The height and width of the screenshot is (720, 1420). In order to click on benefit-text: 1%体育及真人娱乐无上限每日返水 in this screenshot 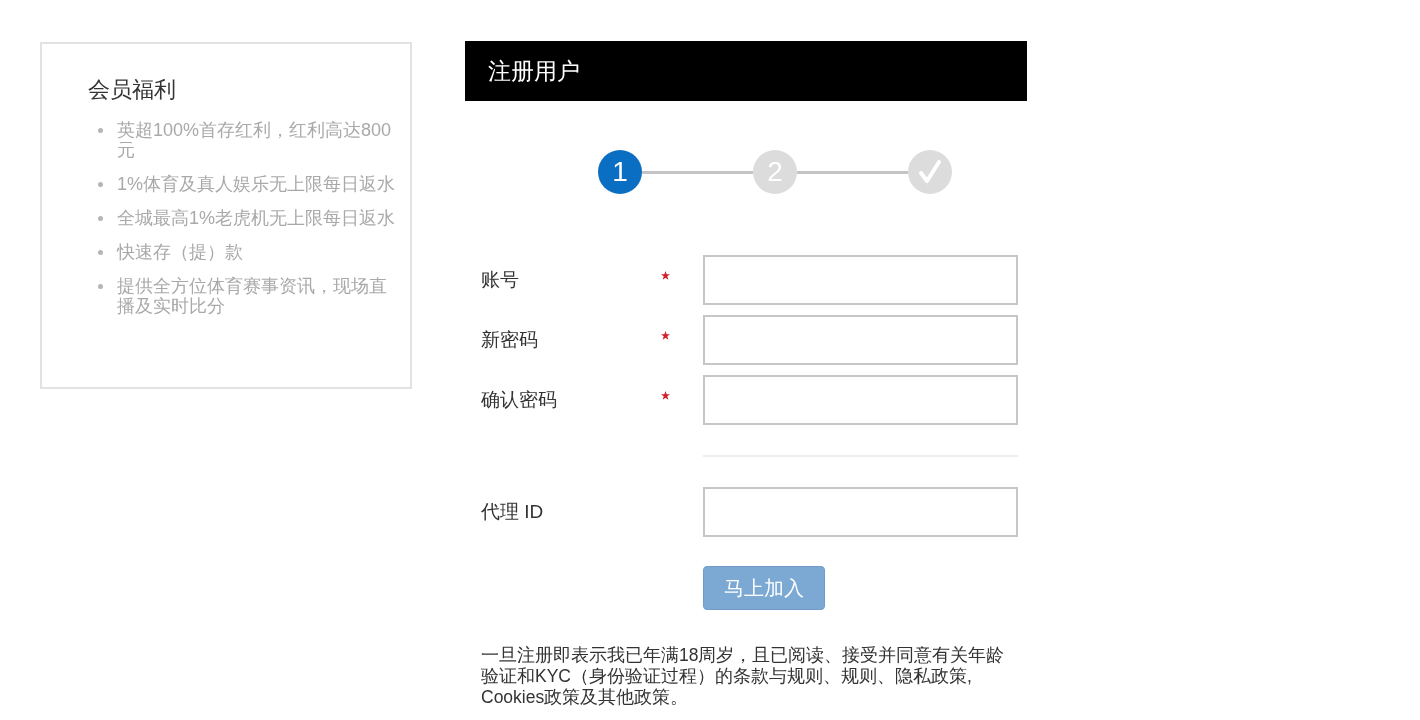, I will do `click(256, 184)`.